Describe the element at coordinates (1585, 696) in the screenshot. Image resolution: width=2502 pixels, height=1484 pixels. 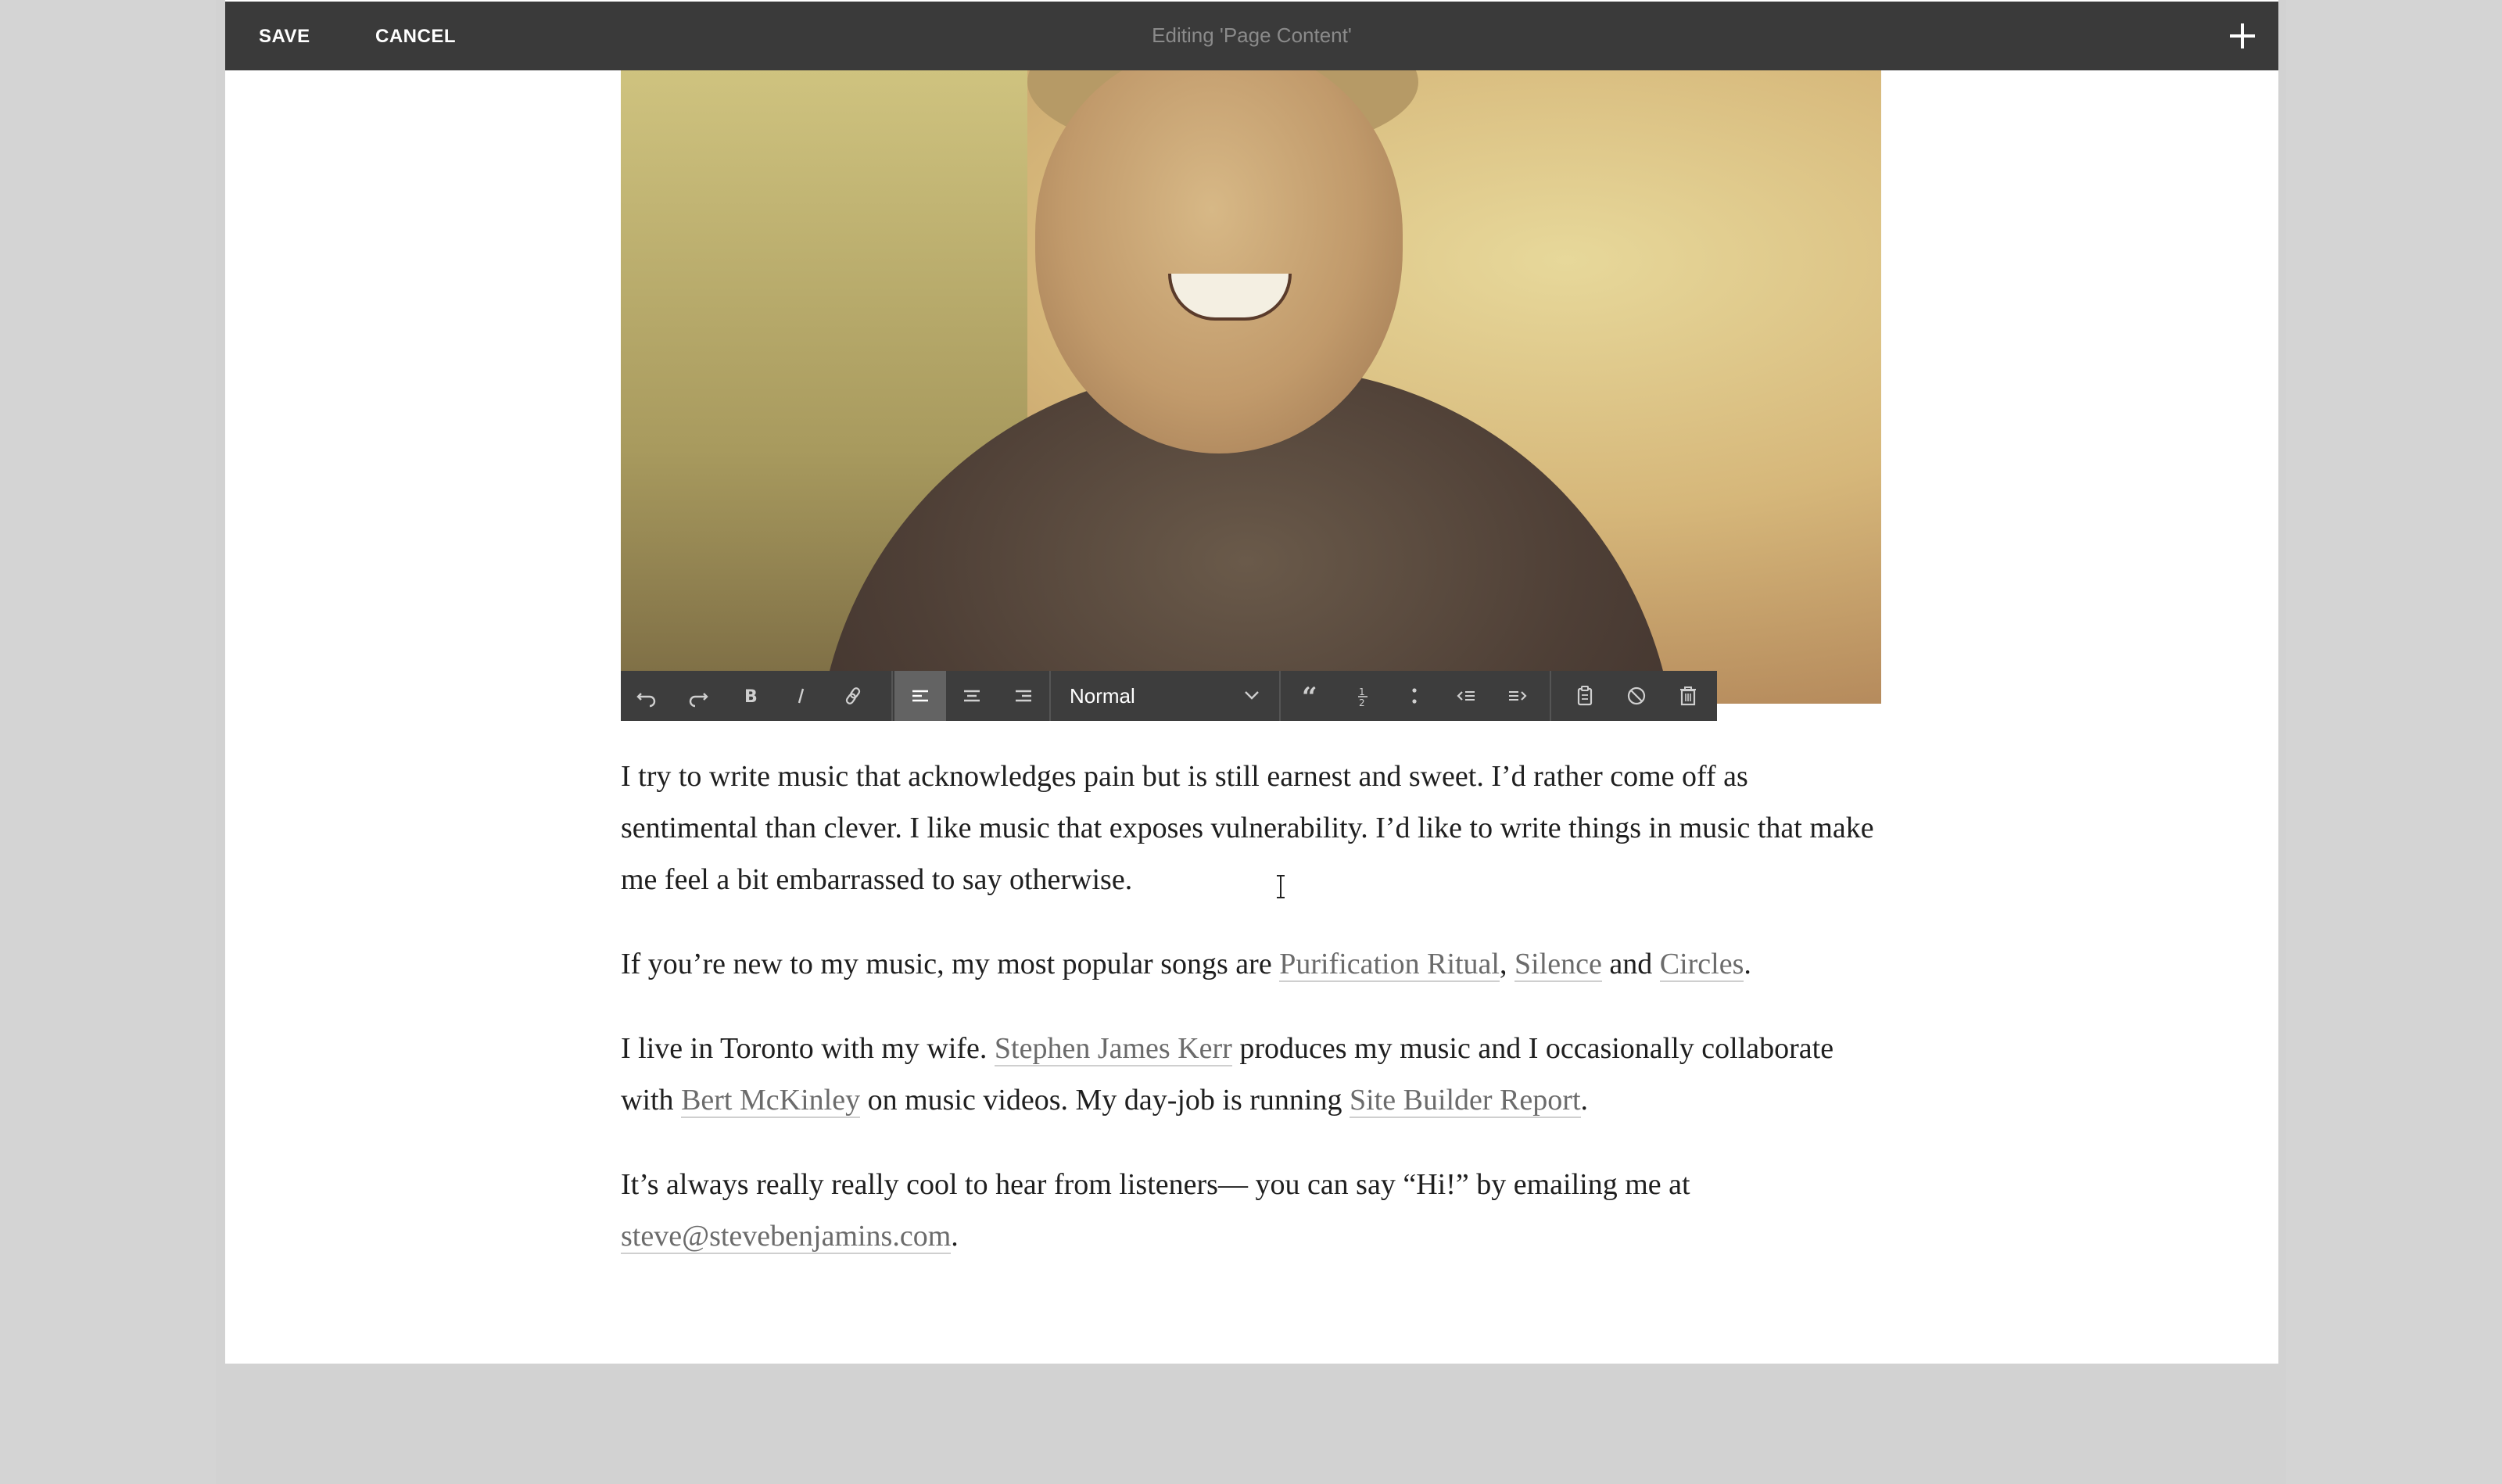
I see `paste-icon` at that location.